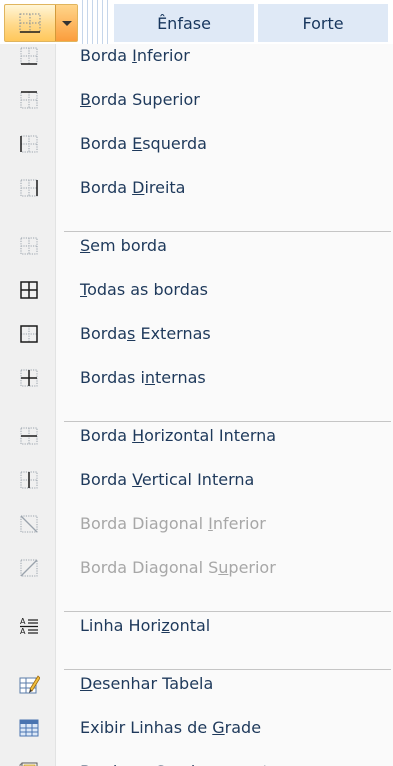 The image size is (393, 766). Describe the element at coordinates (143, 377) in the screenshot. I see `menu-item-label: Bordas internas` at that location.